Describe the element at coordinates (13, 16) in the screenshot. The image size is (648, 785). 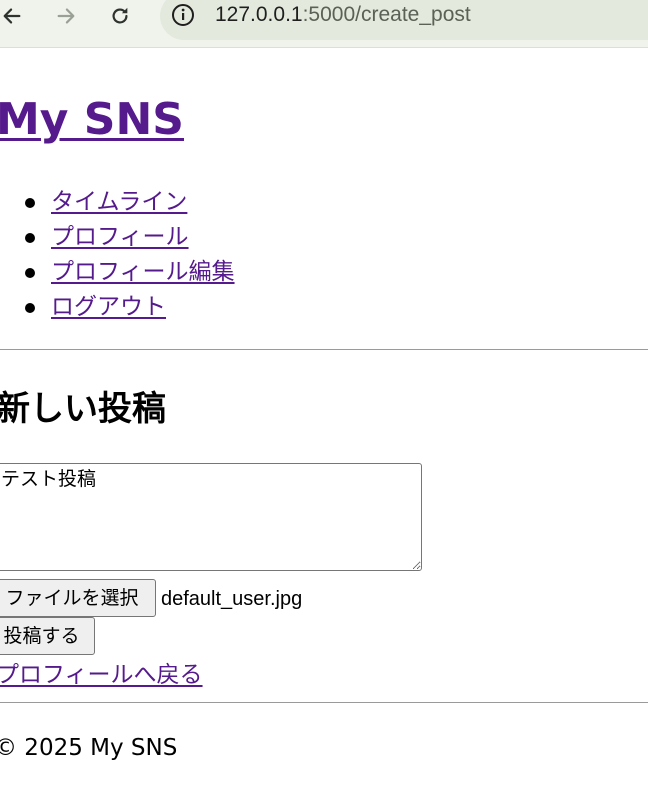
I see `back-arrow-icon` at that location.